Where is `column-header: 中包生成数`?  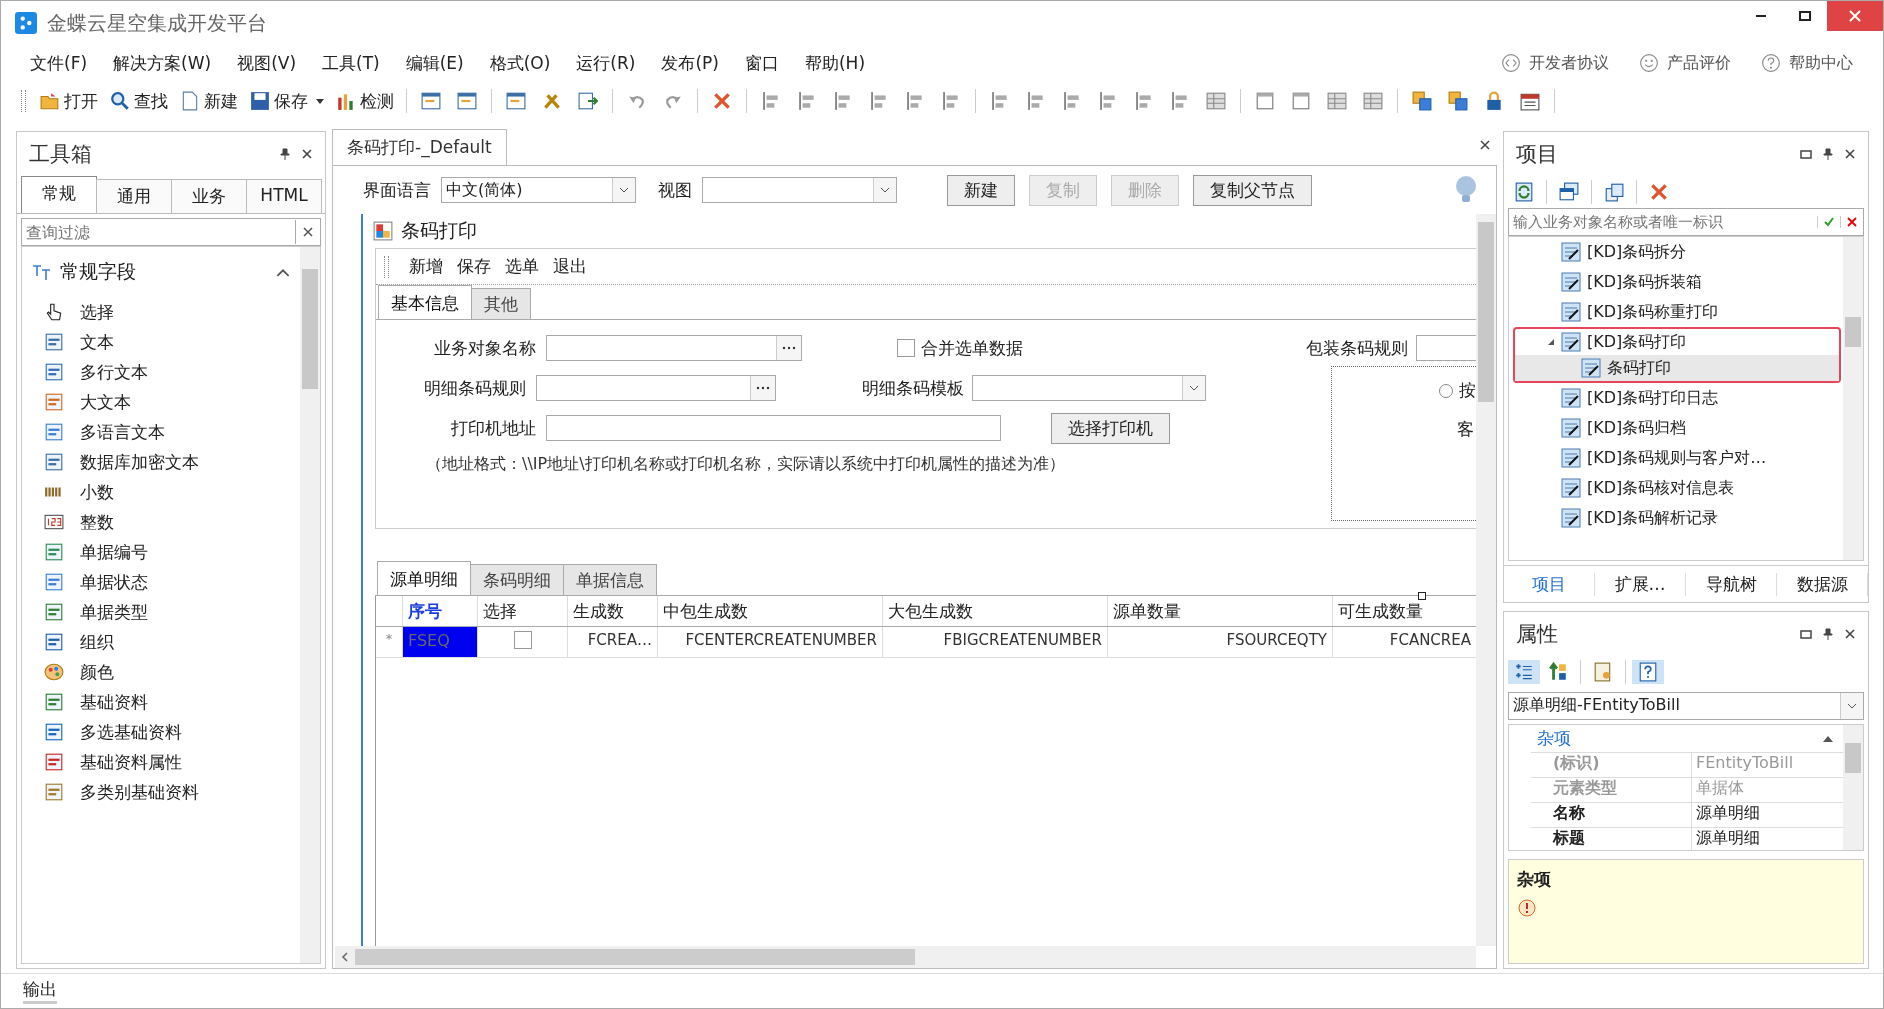 column-header: 中包生成数 is located at coordinates (770, 611).